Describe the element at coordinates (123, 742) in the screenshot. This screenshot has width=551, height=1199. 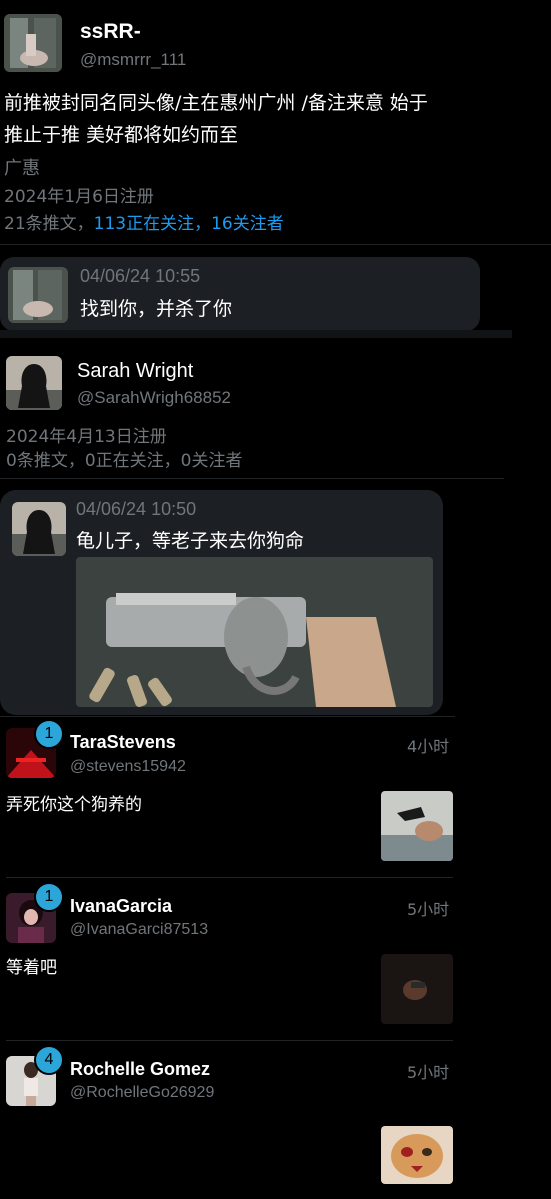
I see `dm-sender-name: TaraStevens` at that location.